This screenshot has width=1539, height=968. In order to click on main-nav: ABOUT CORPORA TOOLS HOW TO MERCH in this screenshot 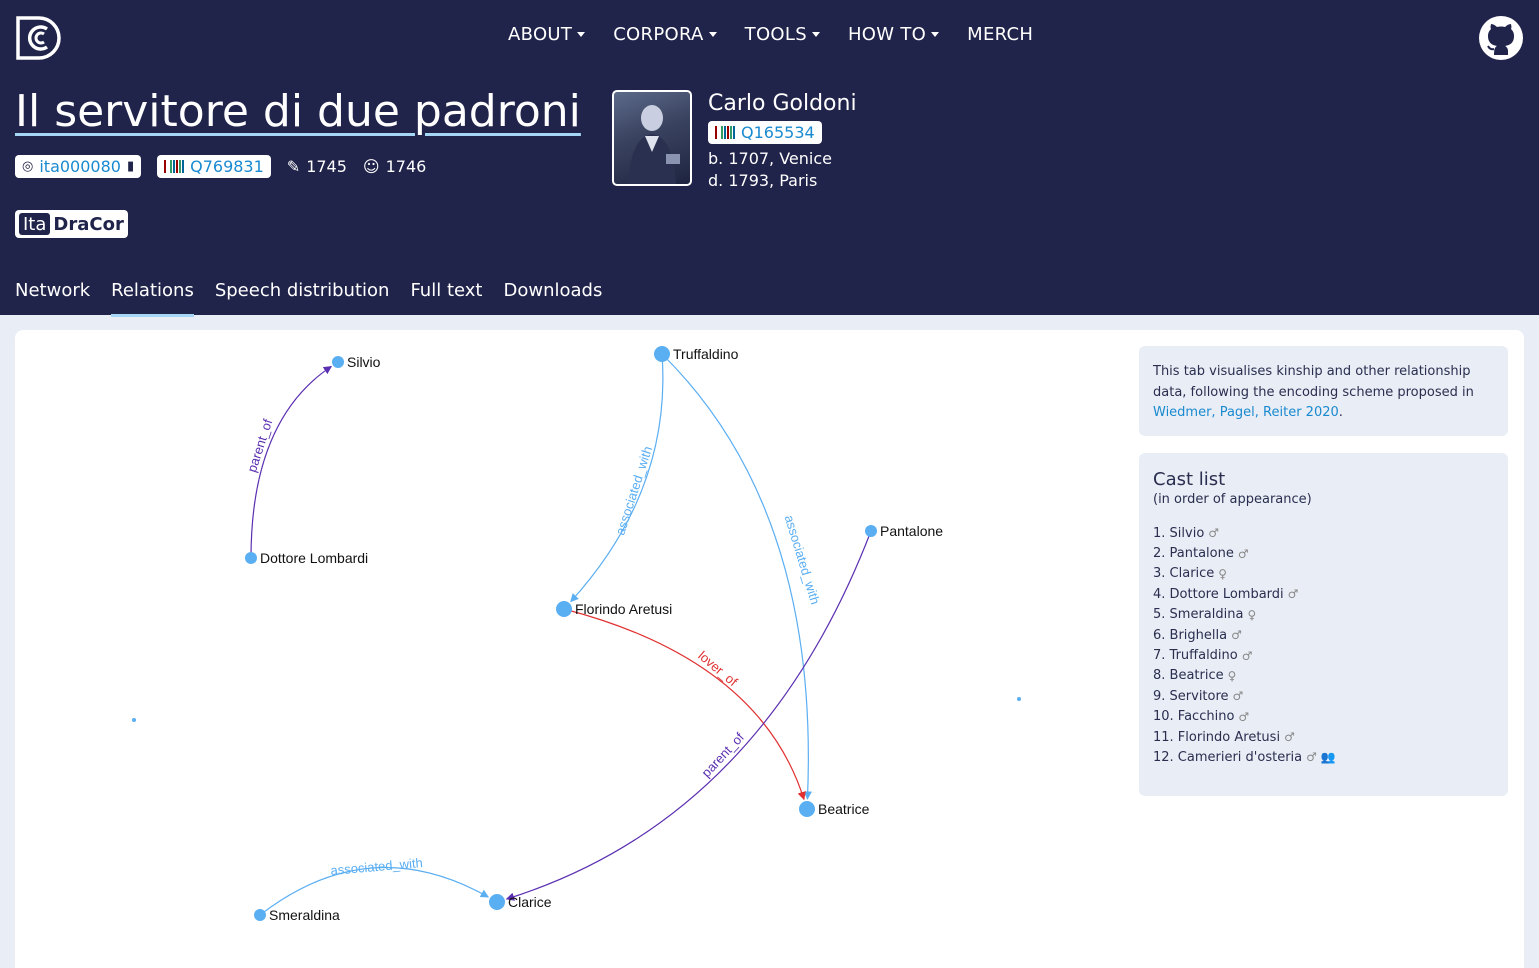, I will do `click(770, 34)`.